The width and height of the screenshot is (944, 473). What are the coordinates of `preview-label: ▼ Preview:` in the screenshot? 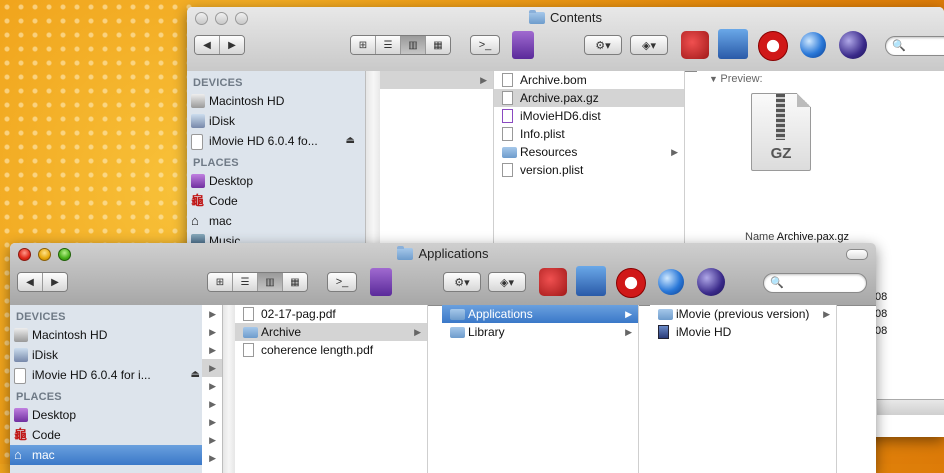 It's located at (736, 79).